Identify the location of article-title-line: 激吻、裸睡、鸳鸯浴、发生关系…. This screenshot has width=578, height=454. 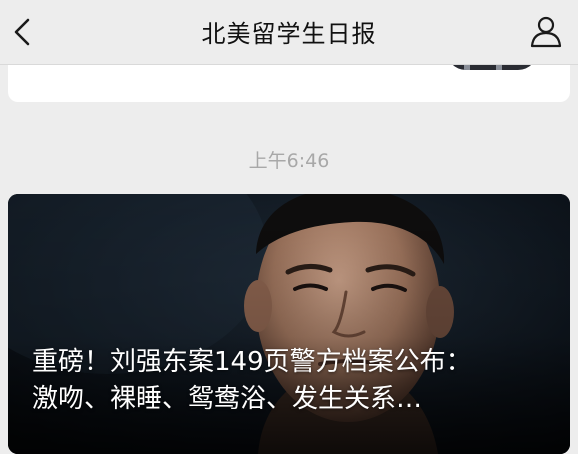
(227, 399).